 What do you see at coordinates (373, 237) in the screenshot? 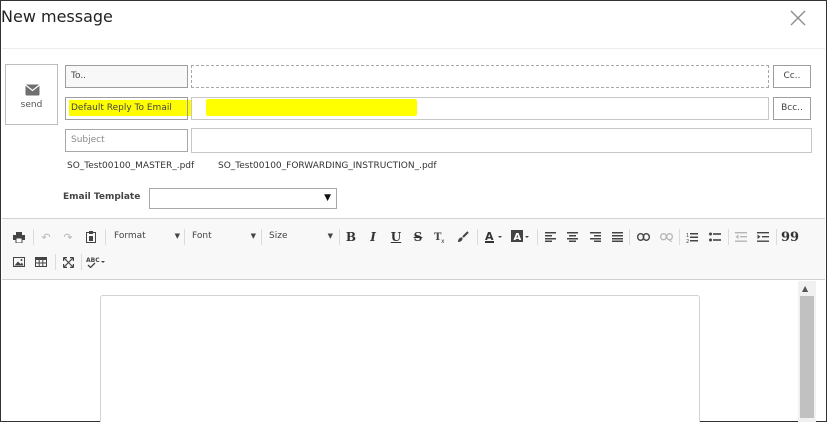
I see `italic-button: I` at bounding box center [373, 237].